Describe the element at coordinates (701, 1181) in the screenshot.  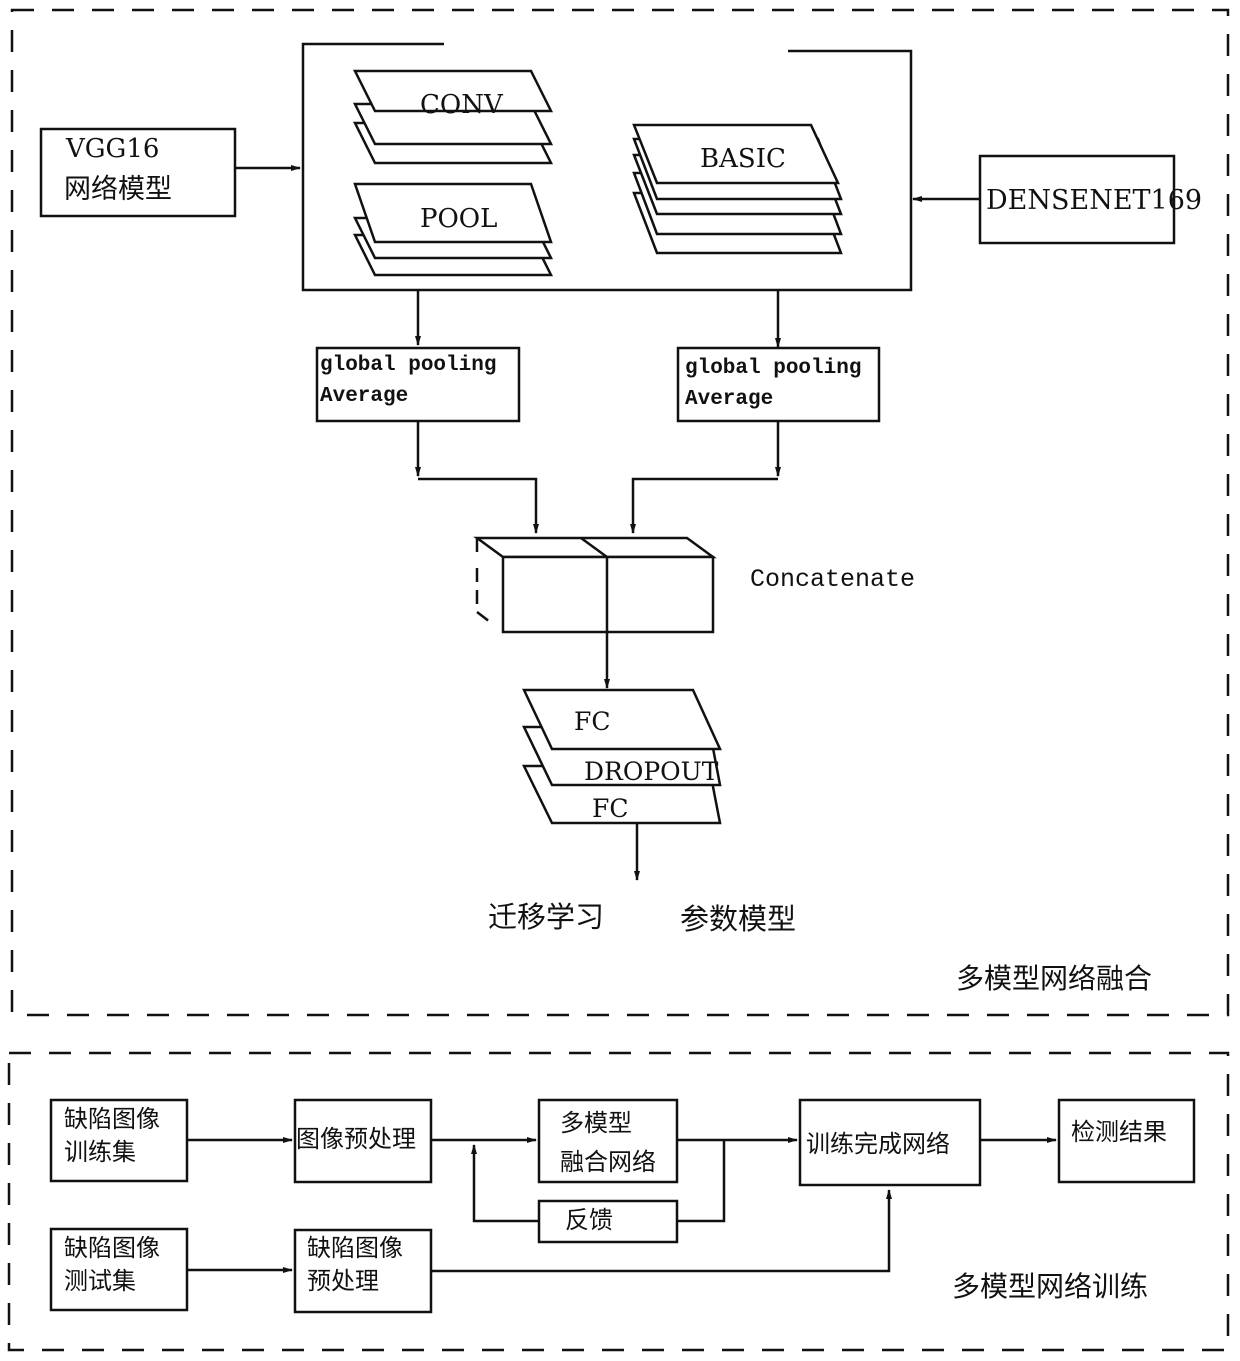
I see `feedback-line-in` at that location.